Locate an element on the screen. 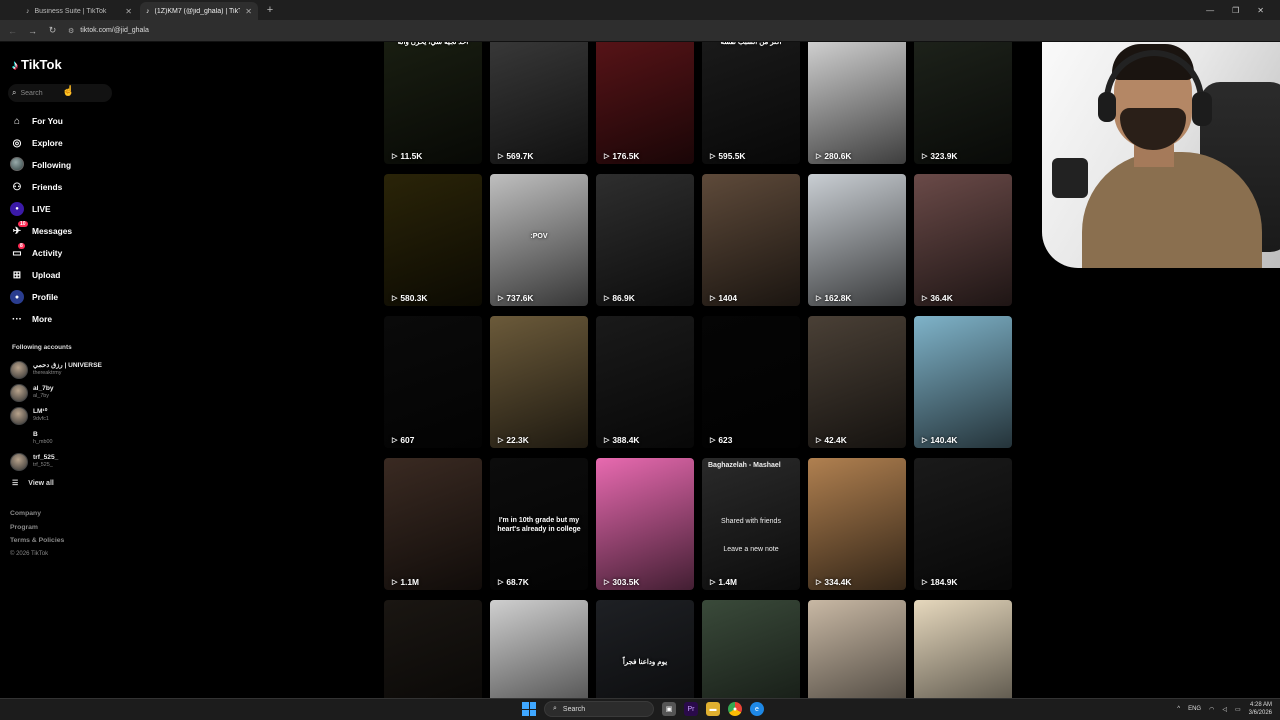 This screenshot has width=1280, height=720. video-card: ▷ 388.4K is located at coordinates (645, 382).